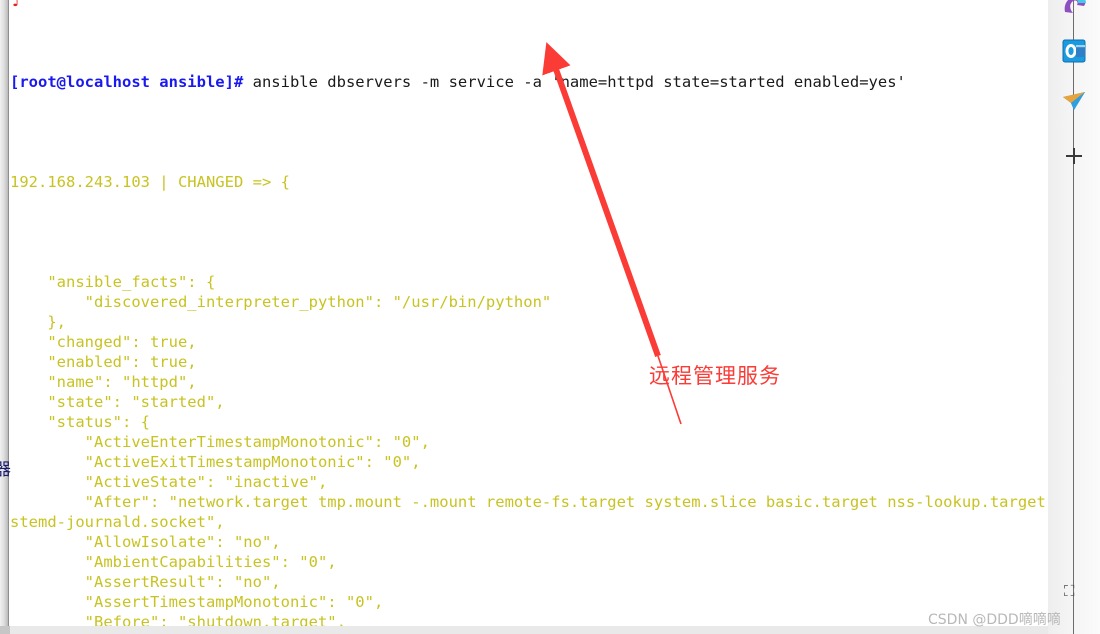 Image resolution: width=1100 pixels, height=634 pixels. What do you see at coordinates (994, 620) in the screenshot?
I see `watermark: CSDN @DDD嘀嘀嘀` at bounding box center [994, 620].